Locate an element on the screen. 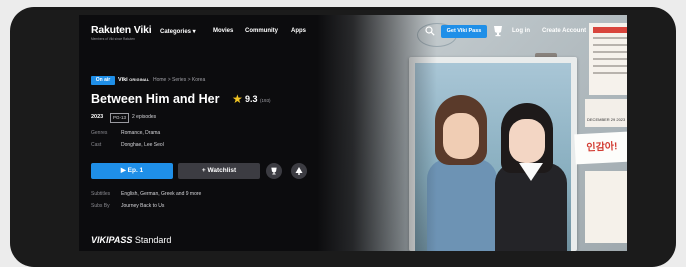 This screenshot has height=267, width=686. share-round-button is located at coordinates (299, 171).